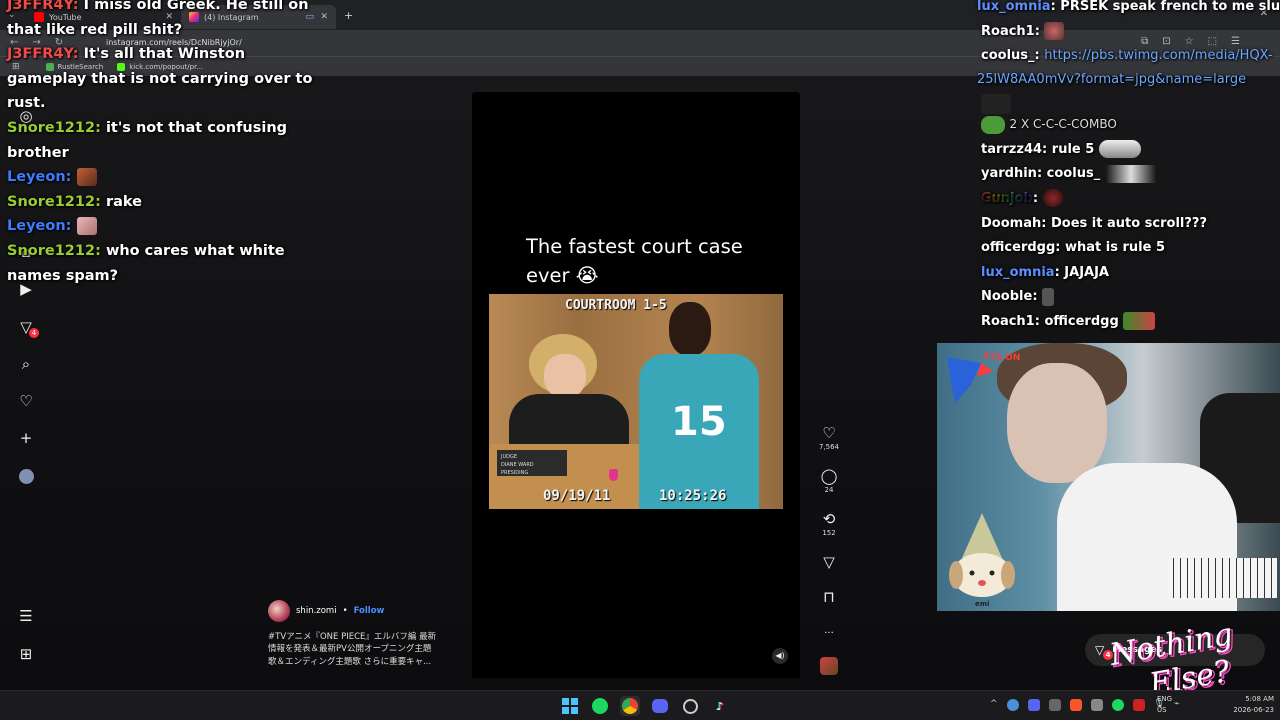 The height and width of the screenshot is (720, 1280). What do you see at coordinates (1128, 32) in the screenshot?
I see `chat-message: Roach1:` at bounding box center [1128, 32].